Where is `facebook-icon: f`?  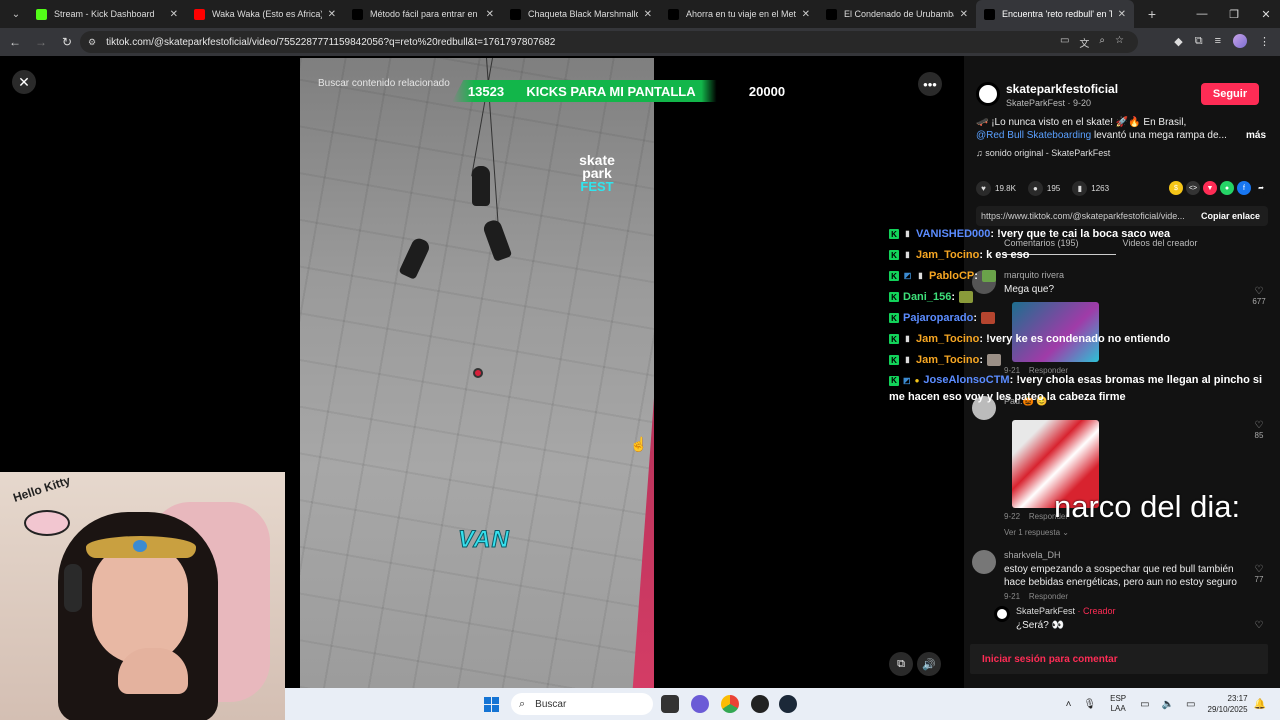 facebook-icon: f is located at coordinates (1244, 188).